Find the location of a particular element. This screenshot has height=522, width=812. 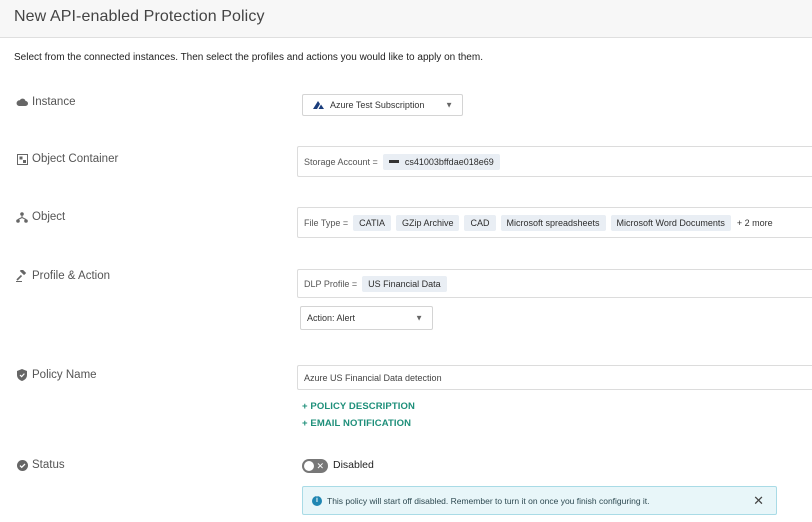

more-file-types: + 2 more is located at coordinates (755, 223).